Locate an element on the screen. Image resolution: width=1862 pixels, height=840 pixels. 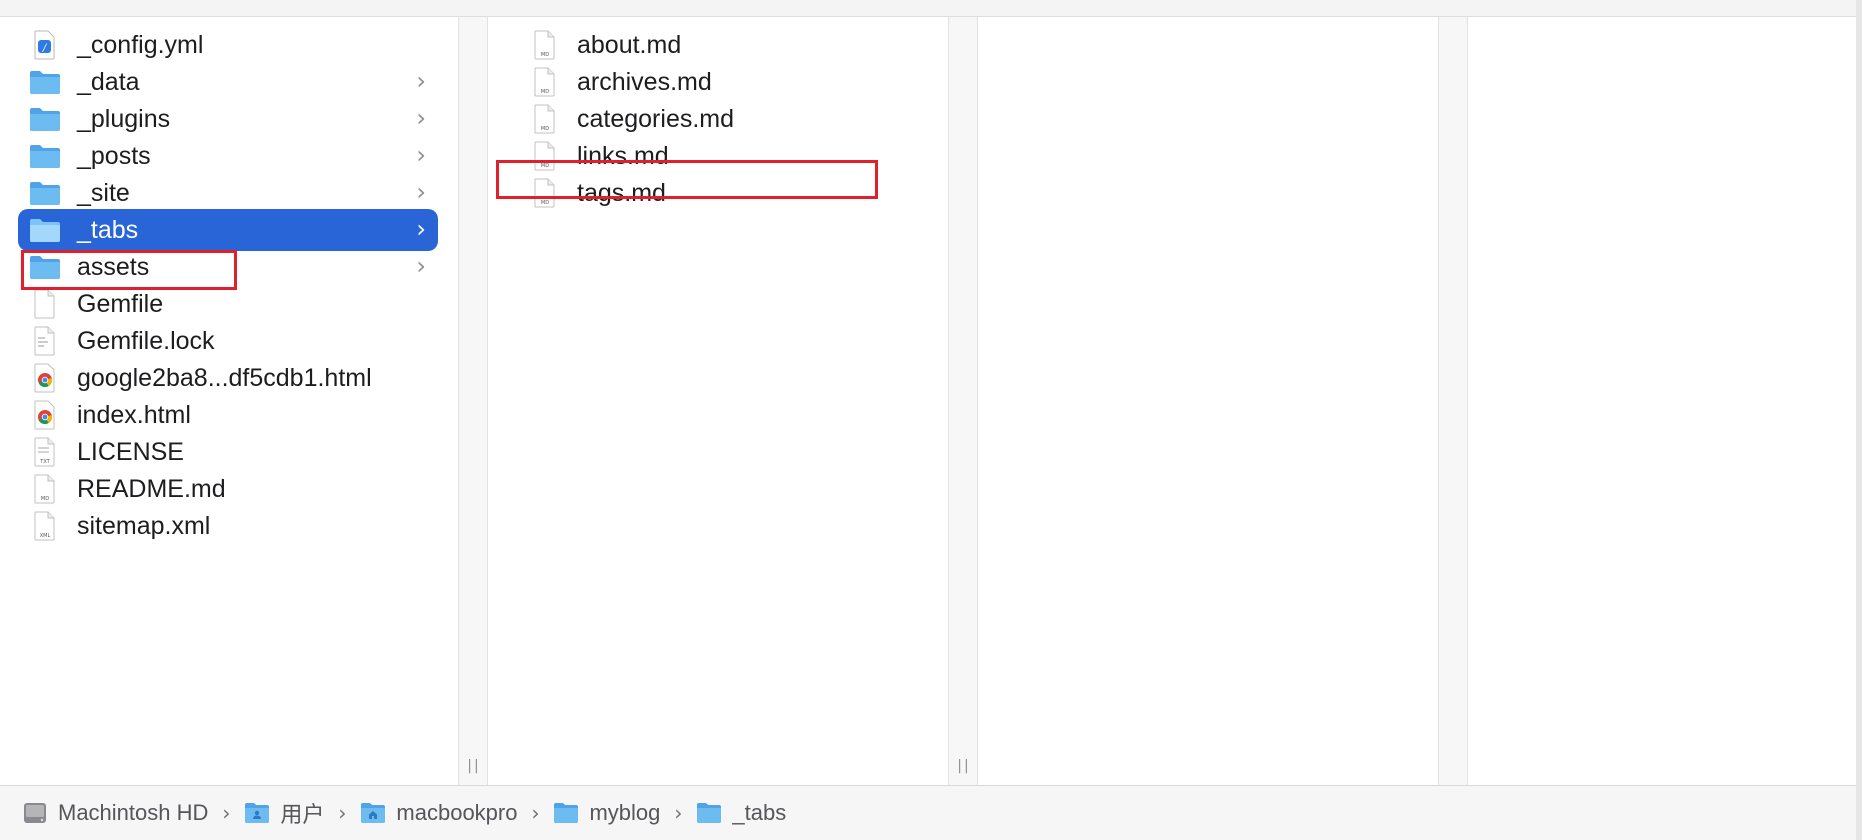
list-item: Gemfile.lock is located at coordinates (228, 341).